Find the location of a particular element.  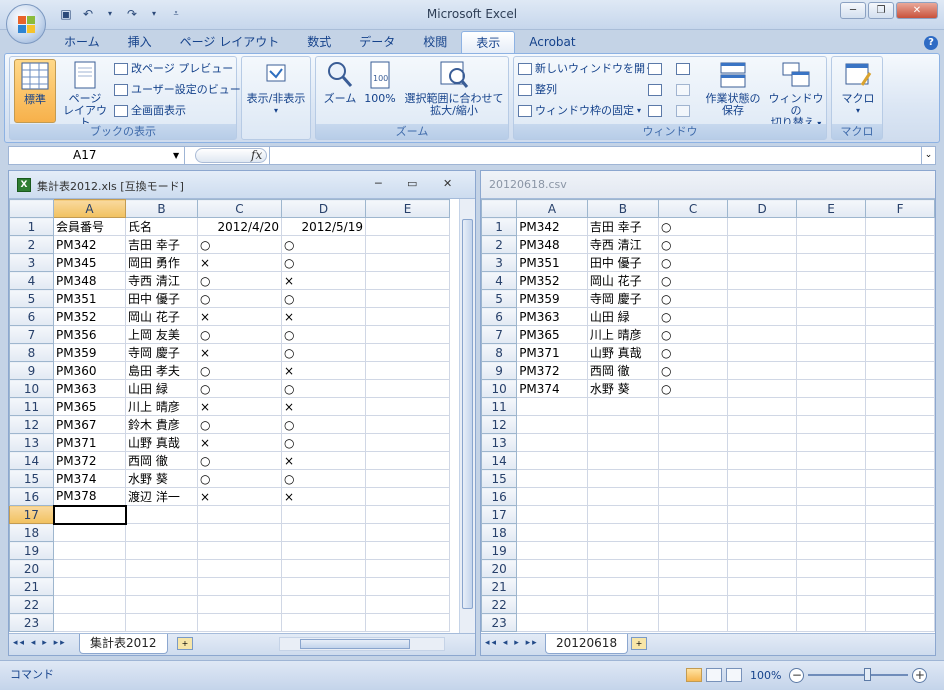

cell: PM359 is located at coordinates (89, 352).